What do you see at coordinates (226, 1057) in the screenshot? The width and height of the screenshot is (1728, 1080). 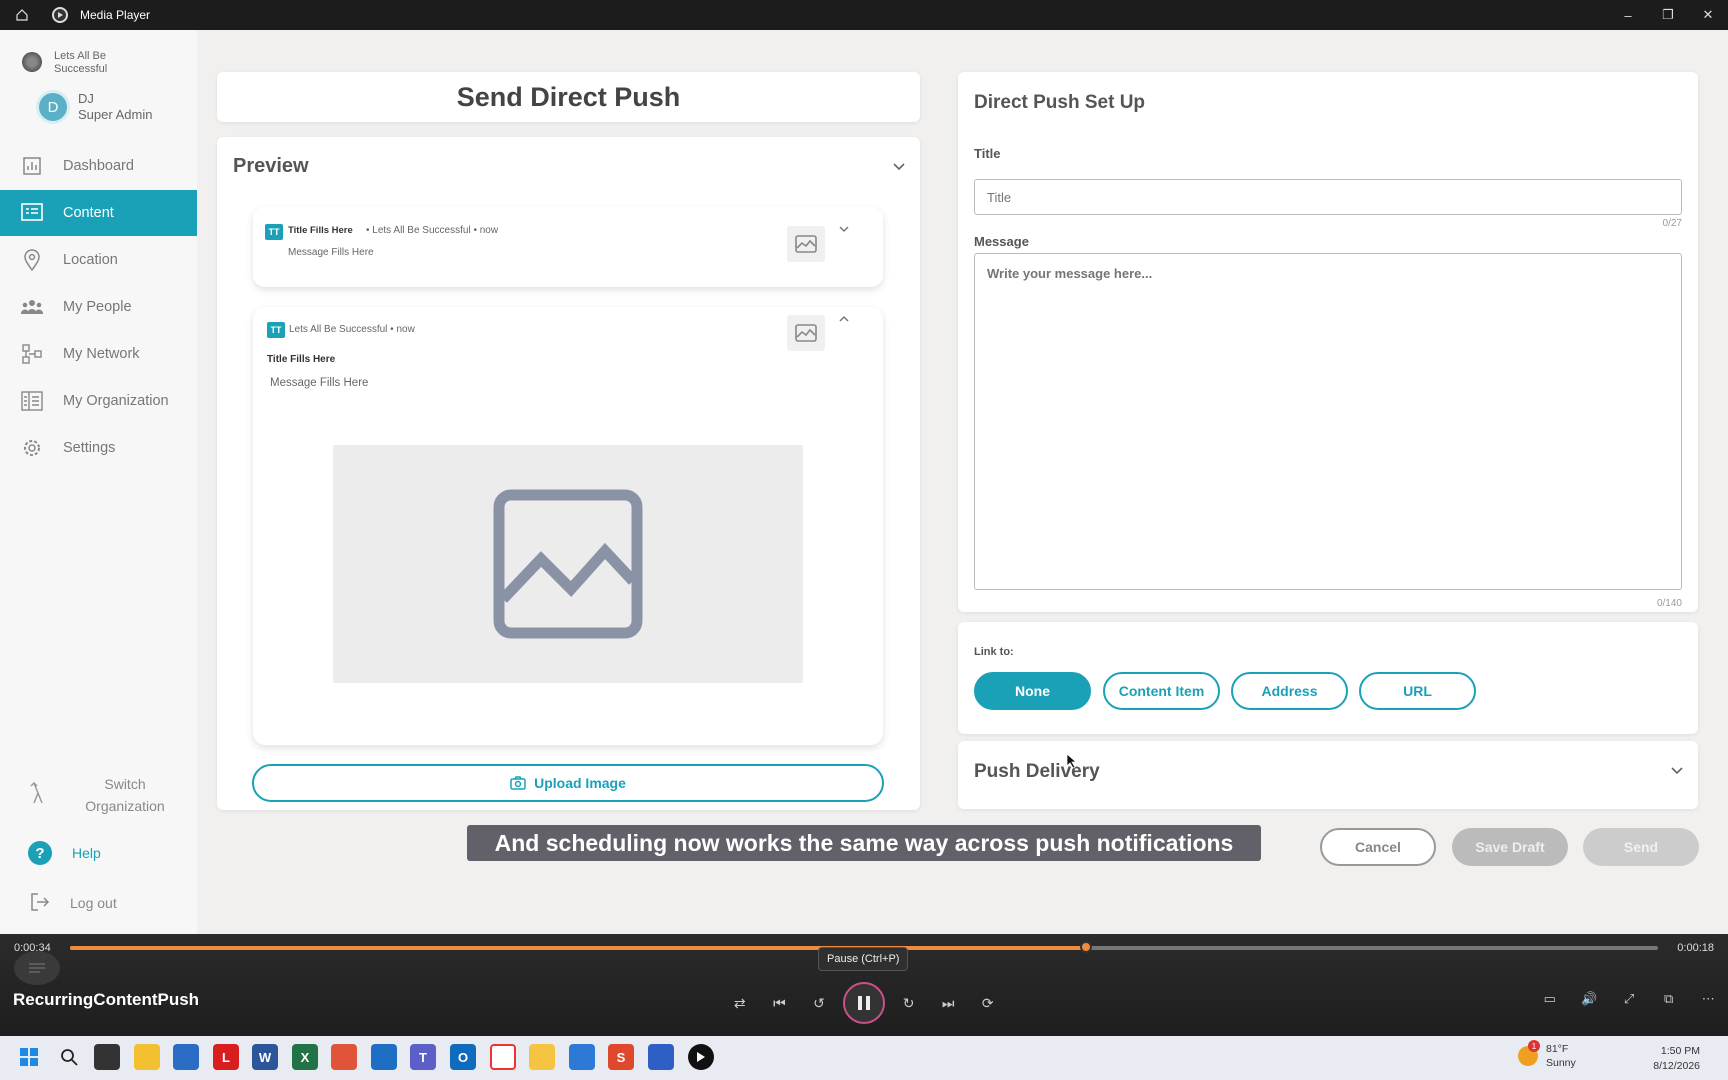 I see `app-l-icon: L` at bounding box center [226, 1057].